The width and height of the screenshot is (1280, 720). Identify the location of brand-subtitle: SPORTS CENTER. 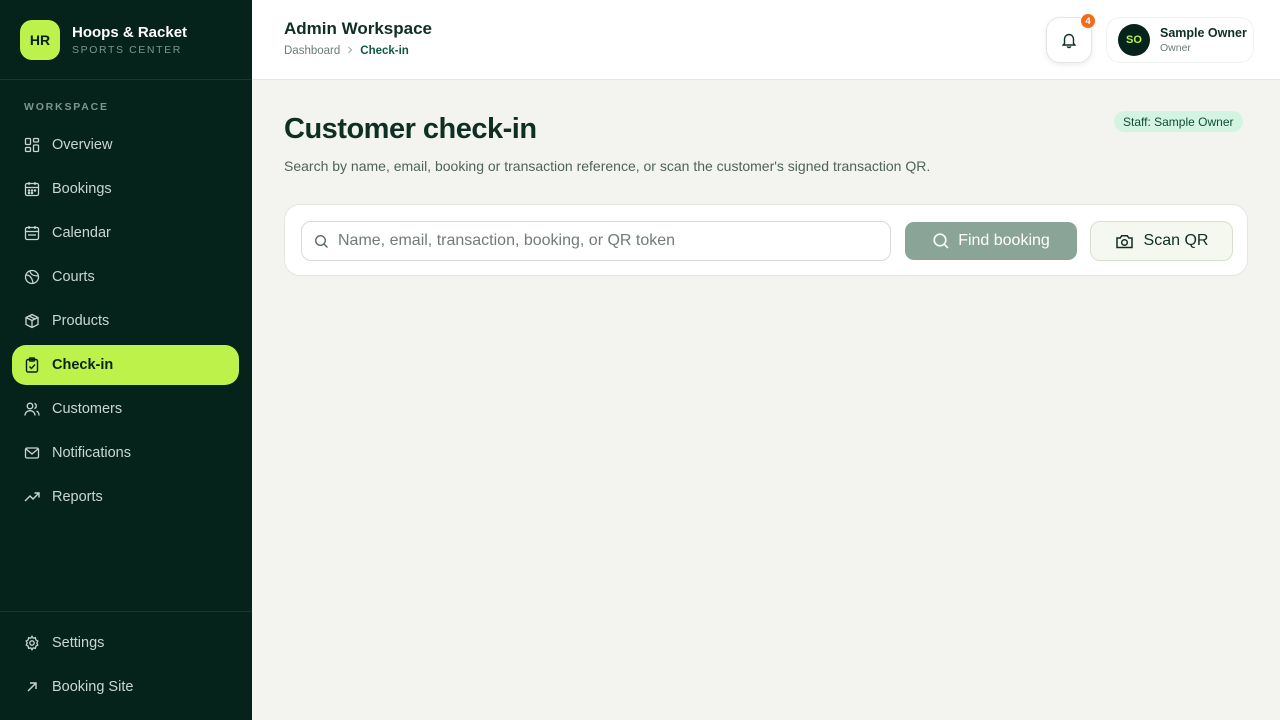
(127, 49).